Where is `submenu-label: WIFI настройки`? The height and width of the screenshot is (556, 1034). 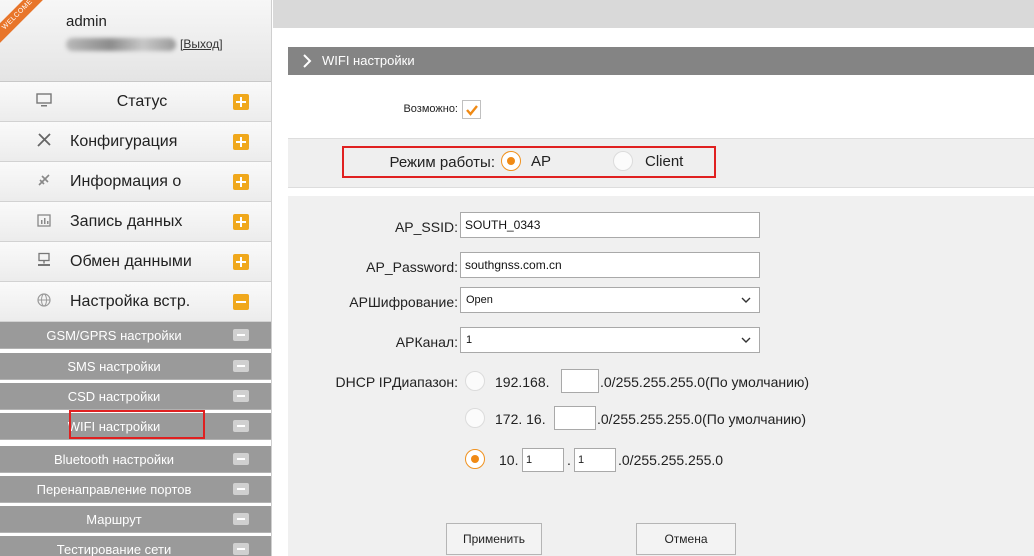 submenu-label: WIFI настройки is located at coordinates (114, 426).